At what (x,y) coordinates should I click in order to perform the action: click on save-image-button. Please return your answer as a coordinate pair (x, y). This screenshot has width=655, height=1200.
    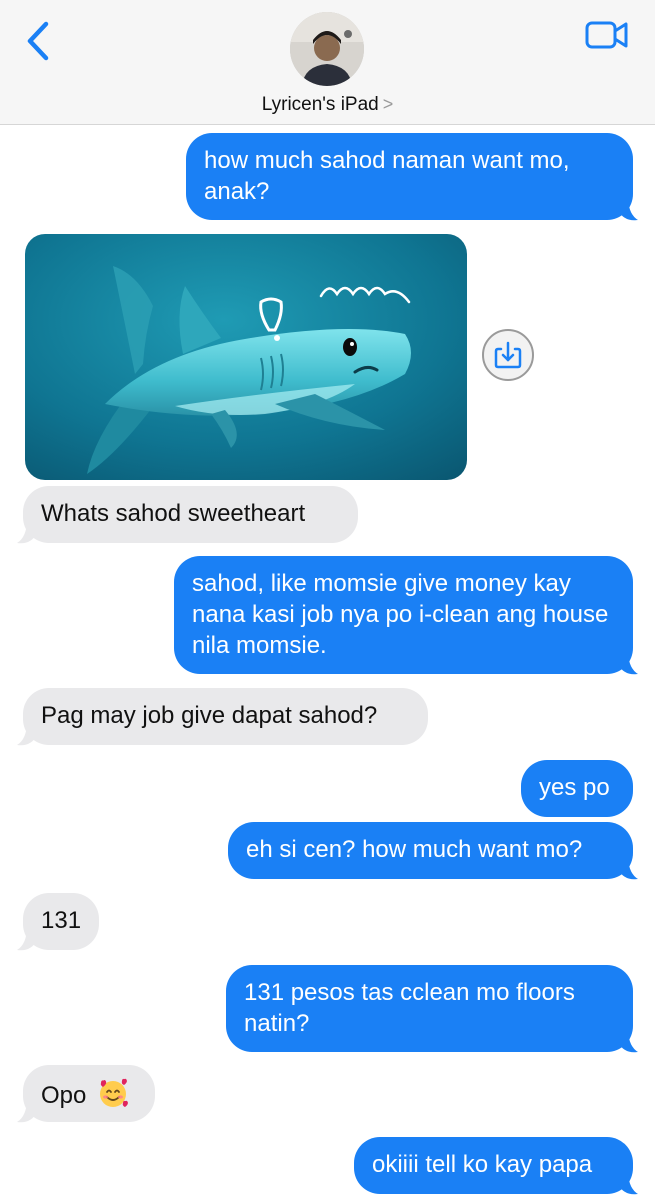
    Looking at the image, I should click on (508, 355).